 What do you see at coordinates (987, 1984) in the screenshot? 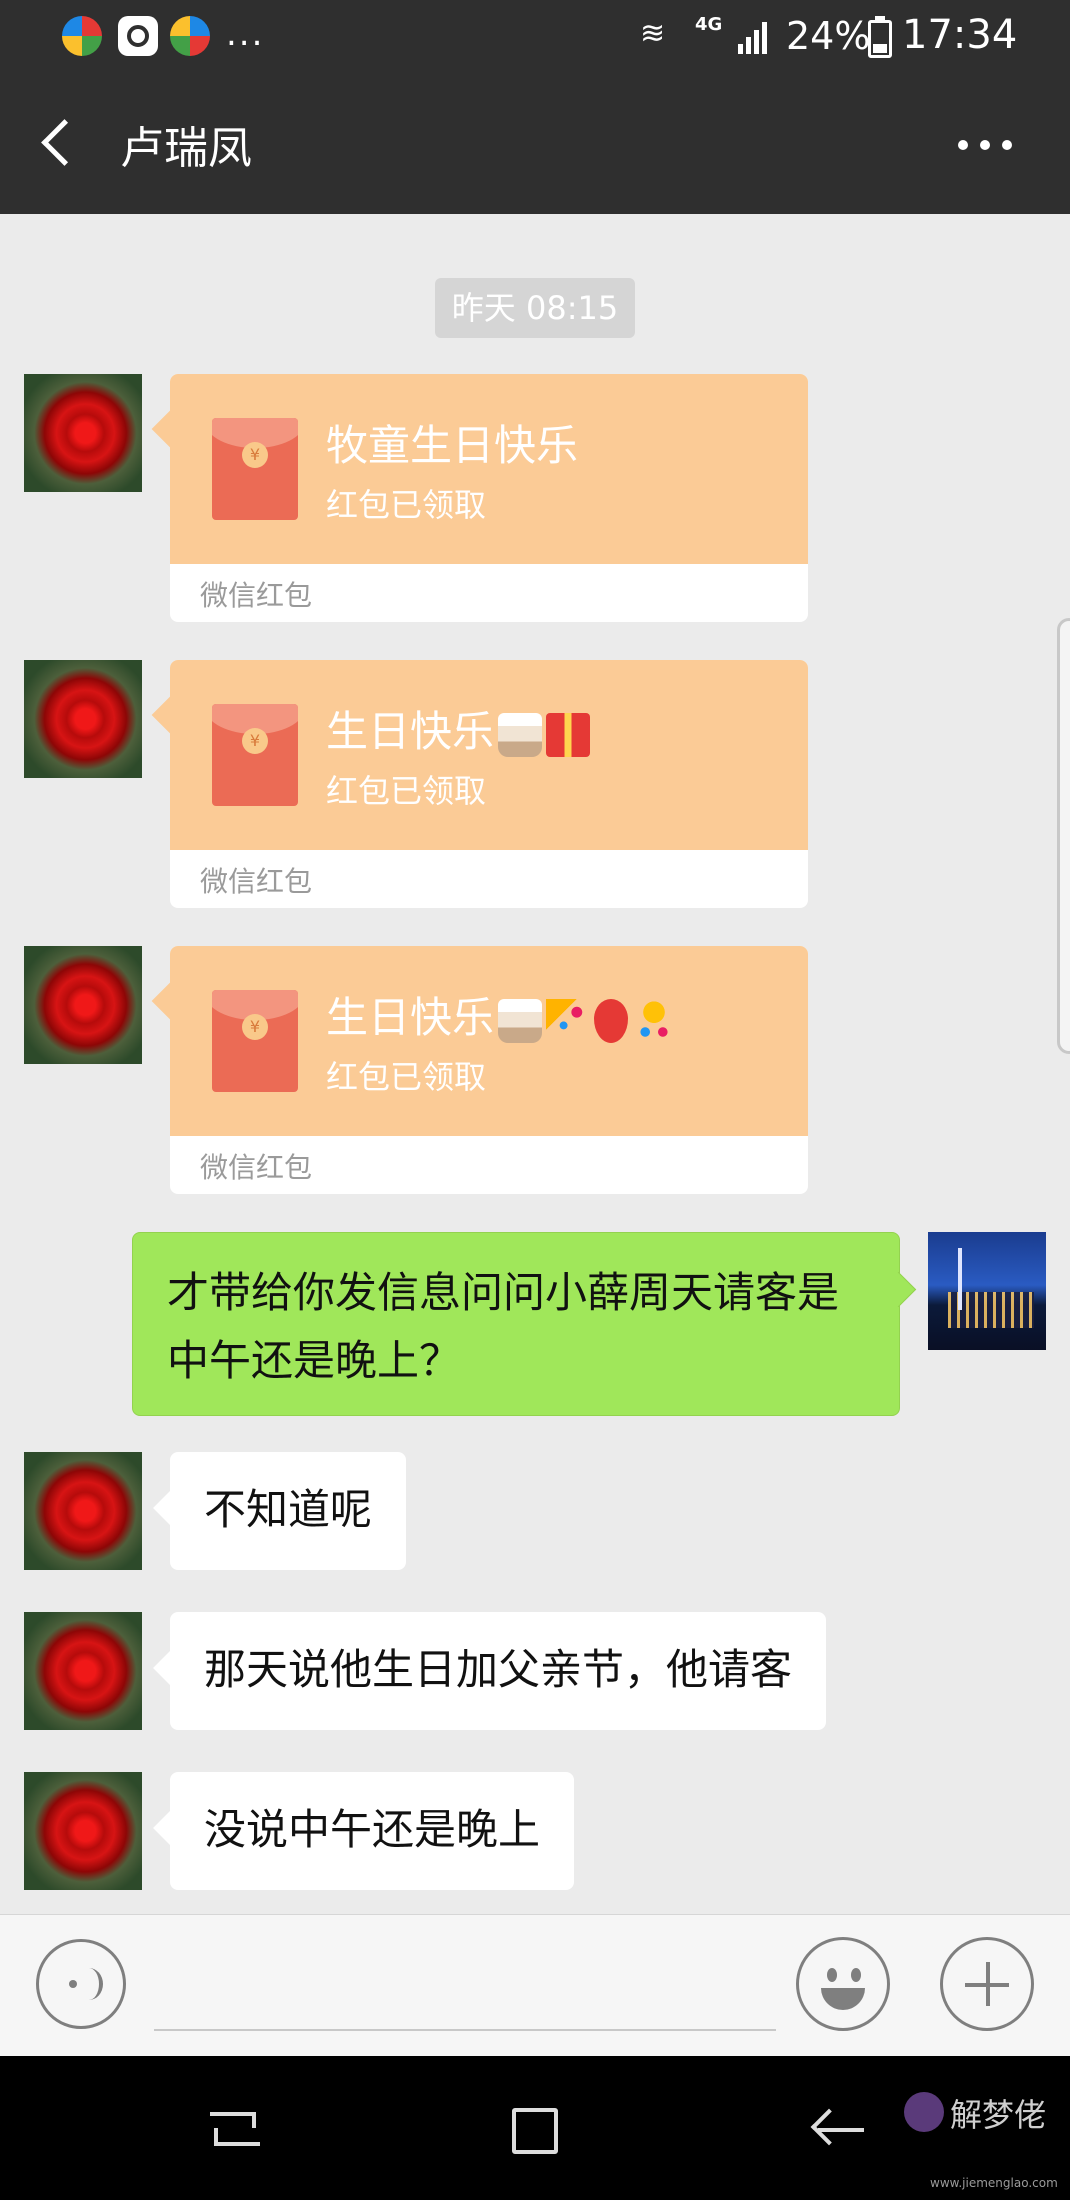
I see `plus-icon` at bounding box center [987, 1984].